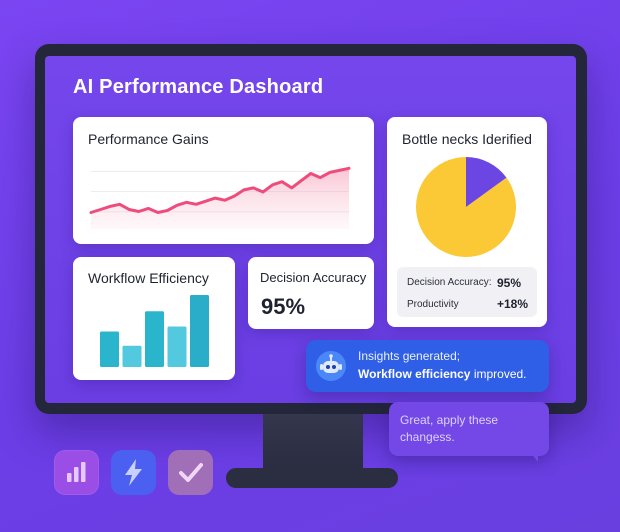  What do you see at coordinates (190, 472) in the screenshot?
I see `check-app-icon` at bounding box center [190, 472].